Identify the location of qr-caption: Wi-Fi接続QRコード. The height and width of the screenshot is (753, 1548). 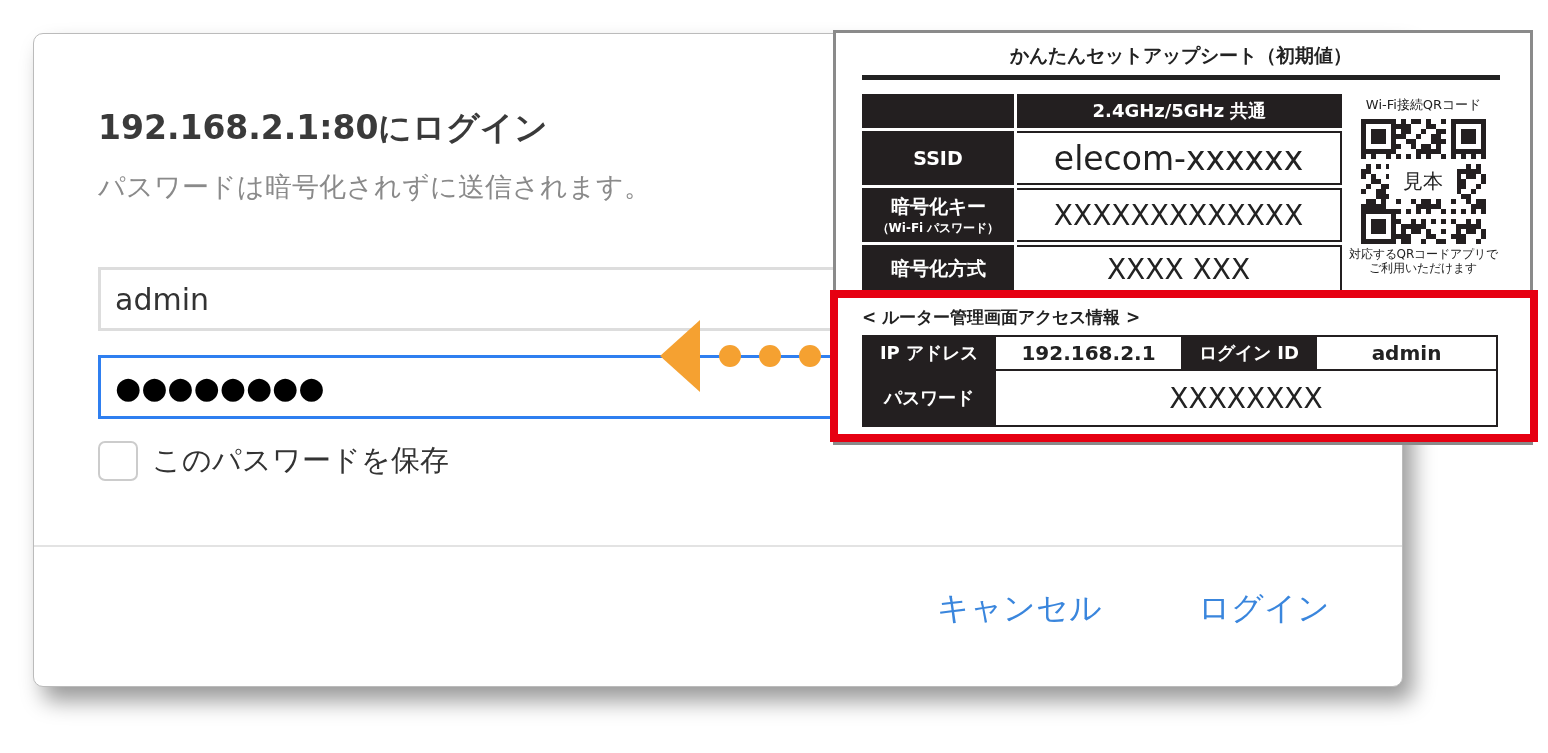
(1423, 105).